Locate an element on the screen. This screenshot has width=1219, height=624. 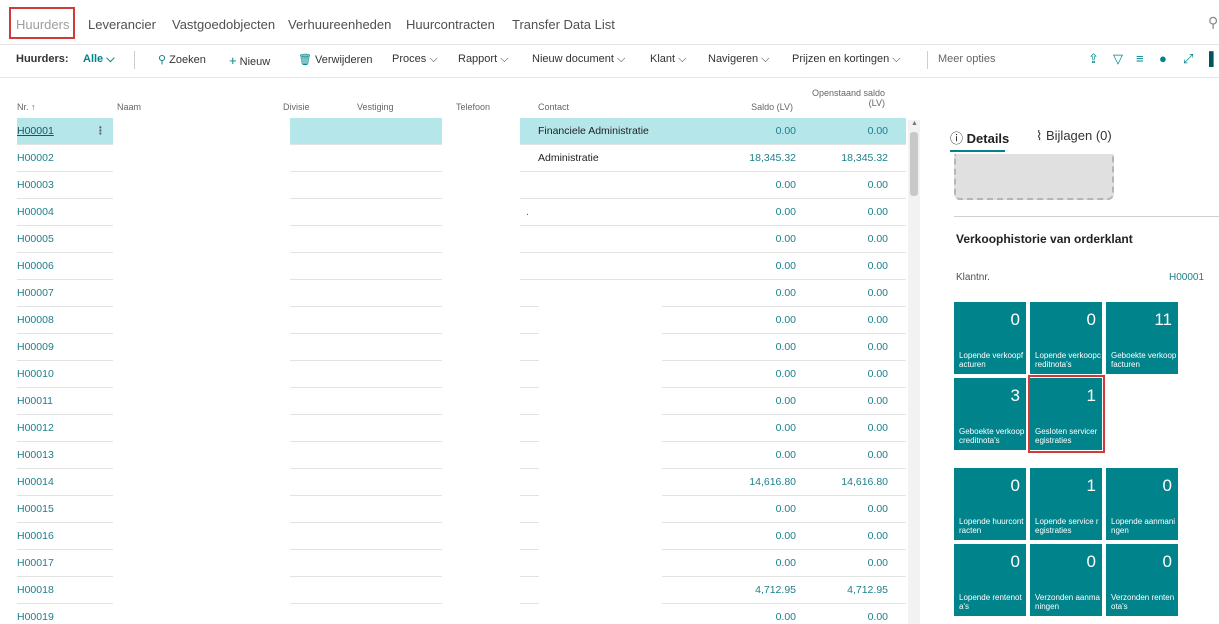
scrollbar-thumb is located at coordinates (914, 164).